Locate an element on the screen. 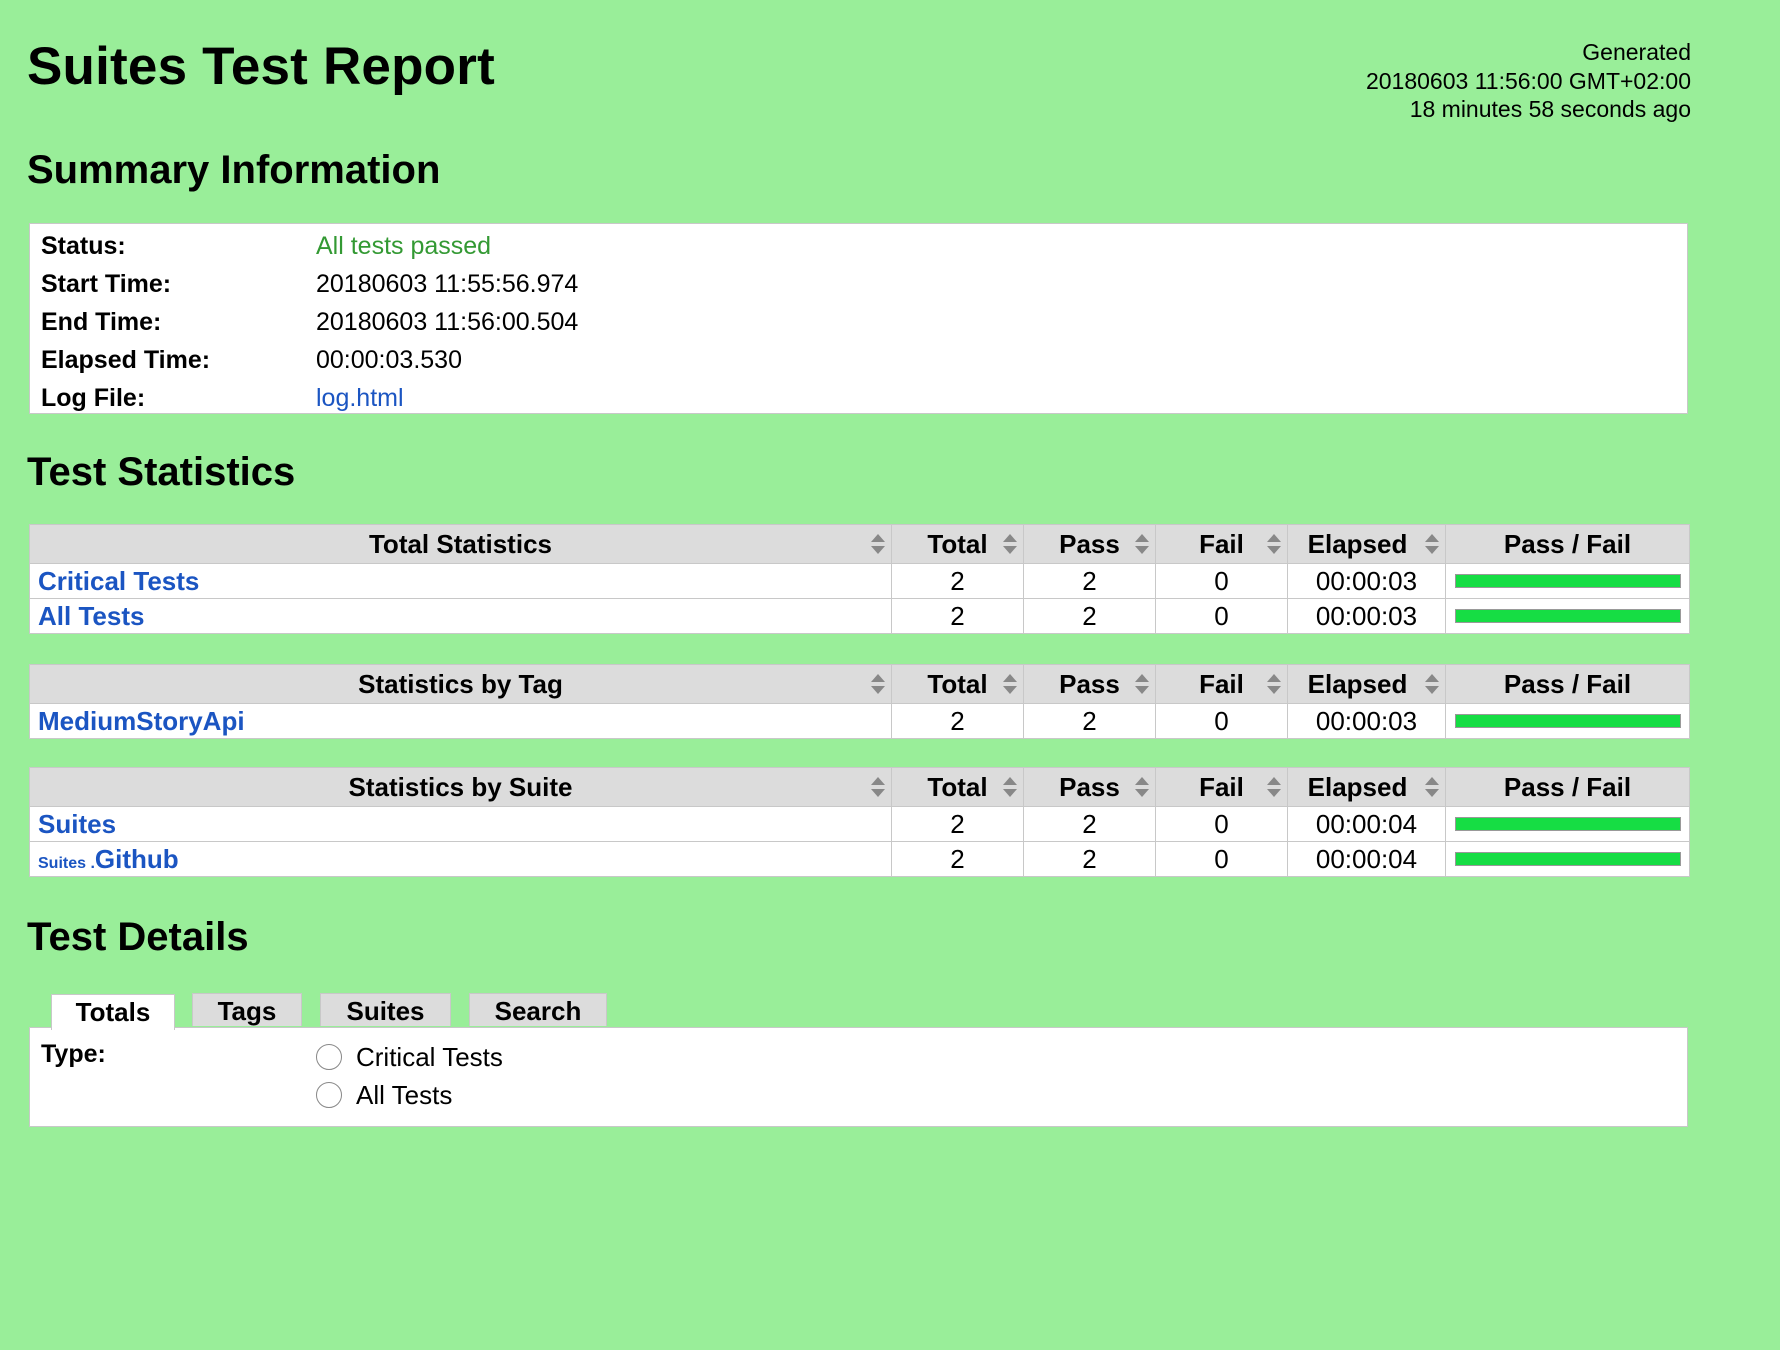 This screenshot has width=1780, height=1350. total-statistics-header: Total Statistics is located at coordinates (460, 544).